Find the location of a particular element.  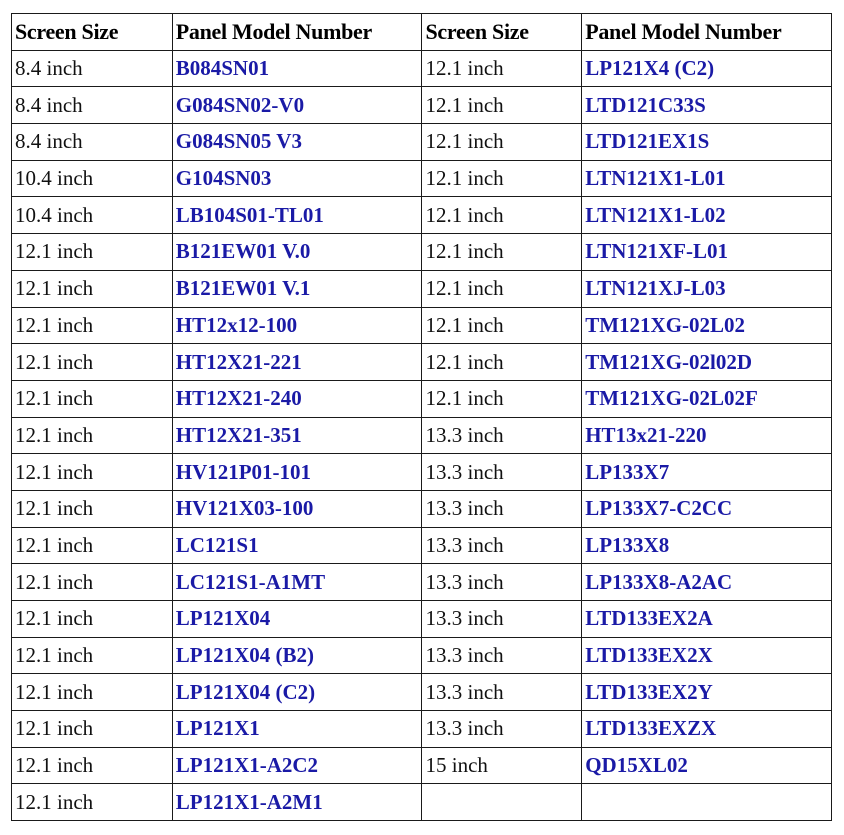

panel-model-cell-left: LB104S01-TL01 is located at coordinates (297, 215).